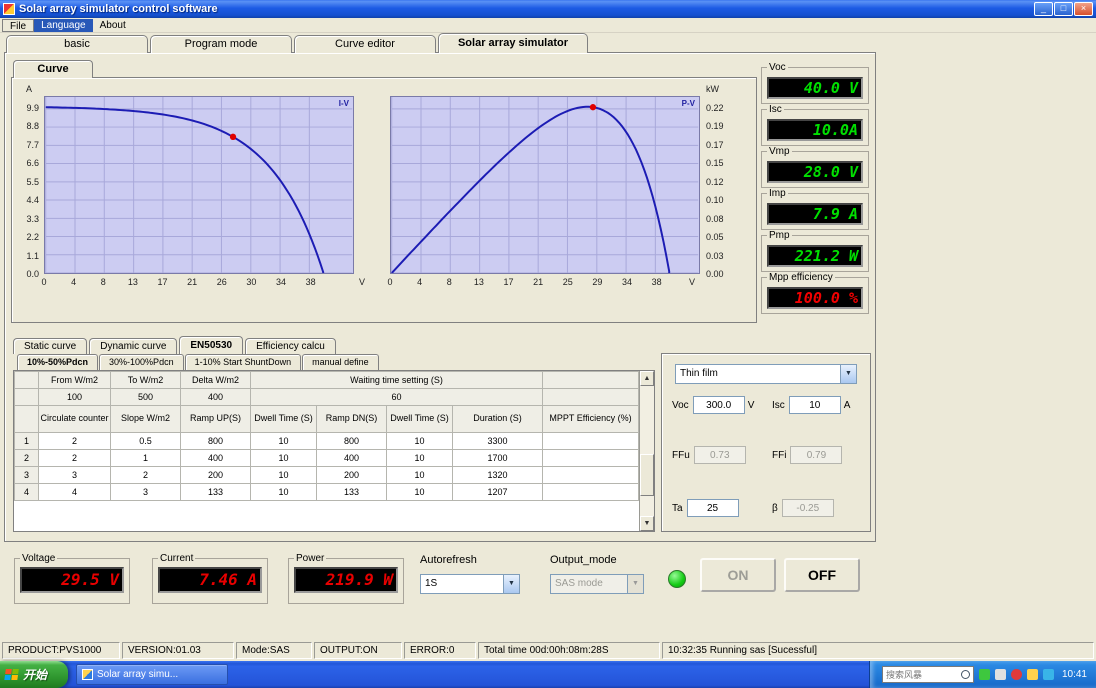 The image size is (1096, 688). Describe the element at coordinates (1016, 674) in the screenshot. I see `tray-antivirus-icon` at that location.